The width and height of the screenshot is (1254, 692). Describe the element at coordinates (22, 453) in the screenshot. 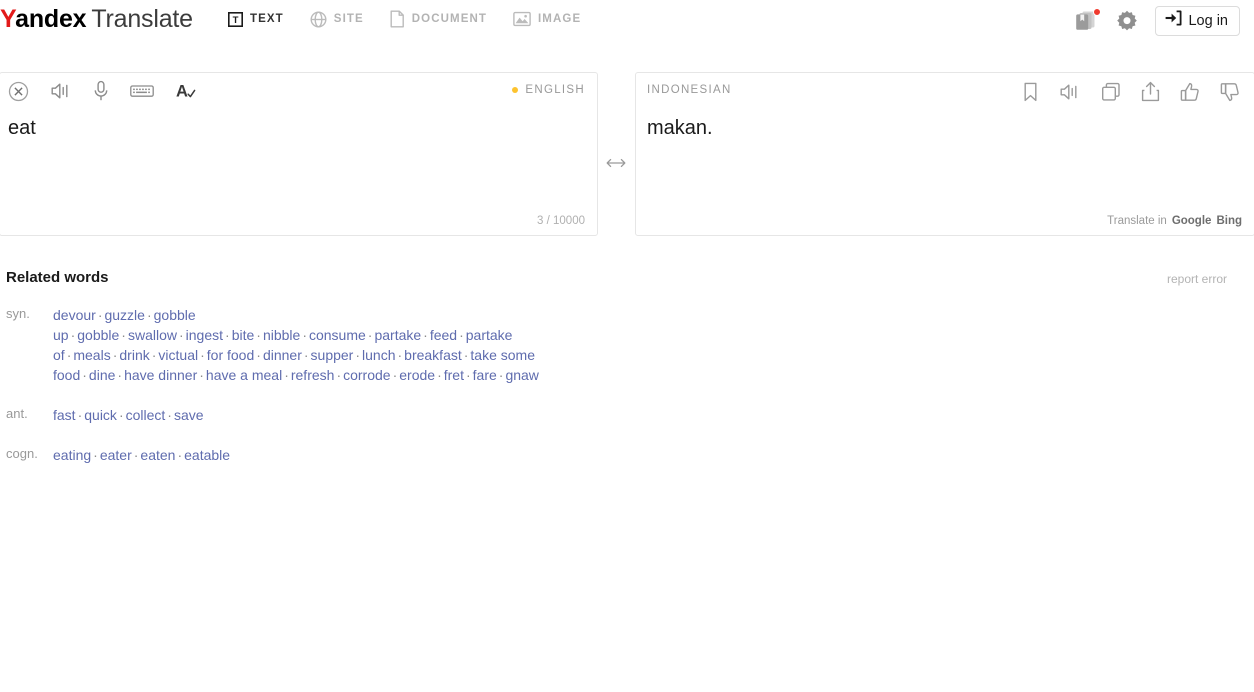

I see `word-group-label: cogn.` at that location.